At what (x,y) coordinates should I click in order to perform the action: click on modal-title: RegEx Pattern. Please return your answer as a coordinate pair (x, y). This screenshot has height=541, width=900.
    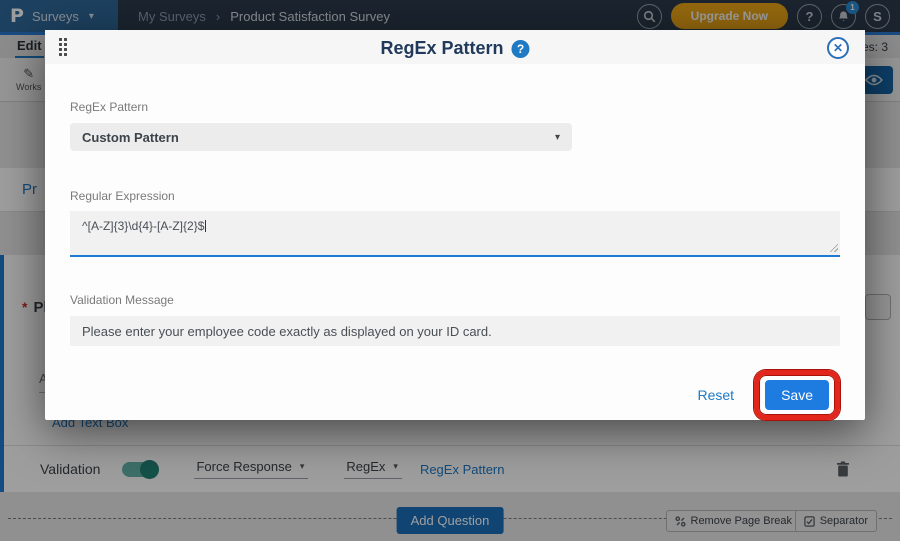
    Looking at the image, I should click on (442, 48).